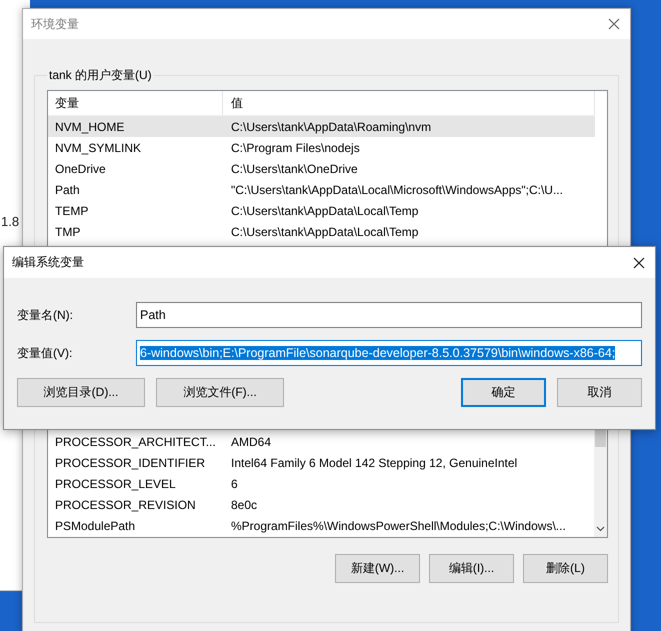 The image size is (661, 631). I want to click on variable-value: Intel64 Family 6 Model 142 Stepping 12, GenuineIntel, so click(374, 463).